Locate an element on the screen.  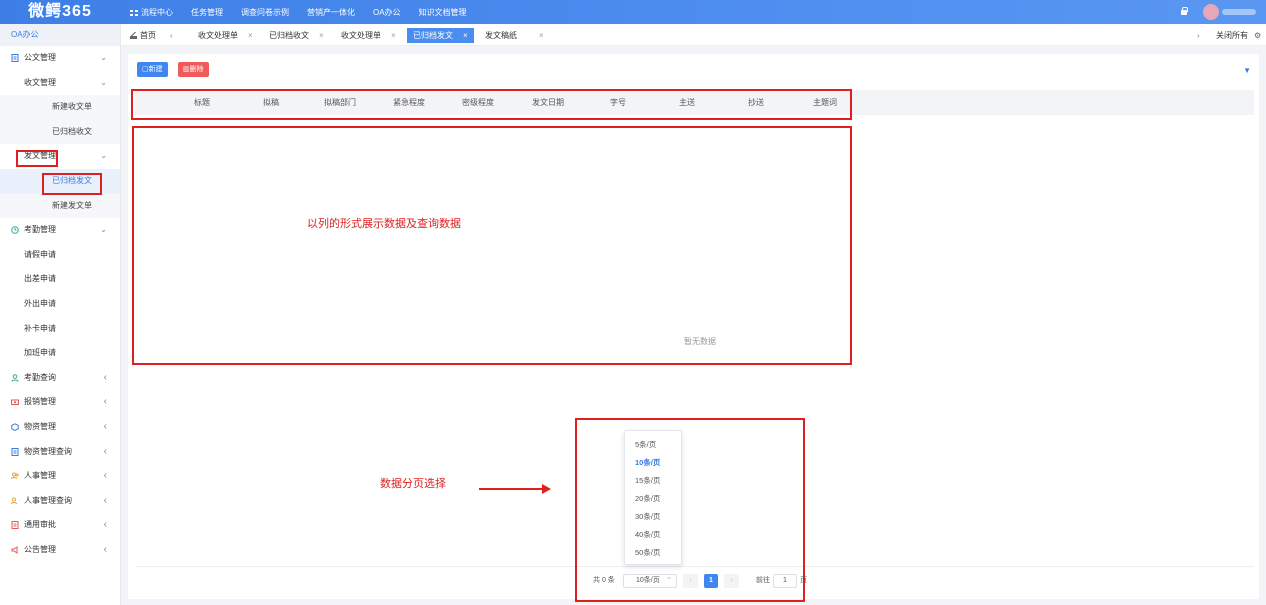
money-icon is located at coordinates (15, 402).